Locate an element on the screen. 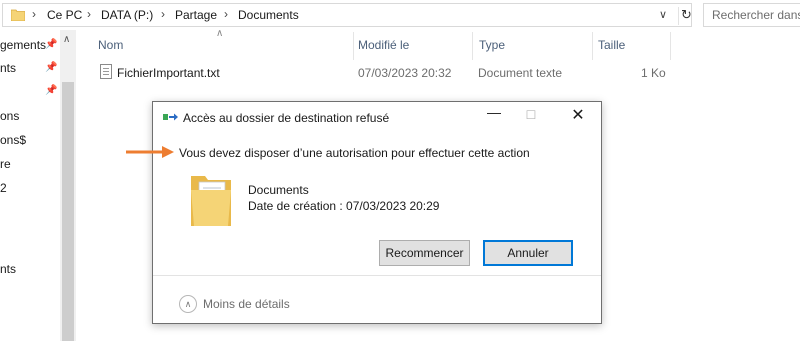 The image size is (800, 341). scrollbar-thumb is located at coordinates (68, 211).